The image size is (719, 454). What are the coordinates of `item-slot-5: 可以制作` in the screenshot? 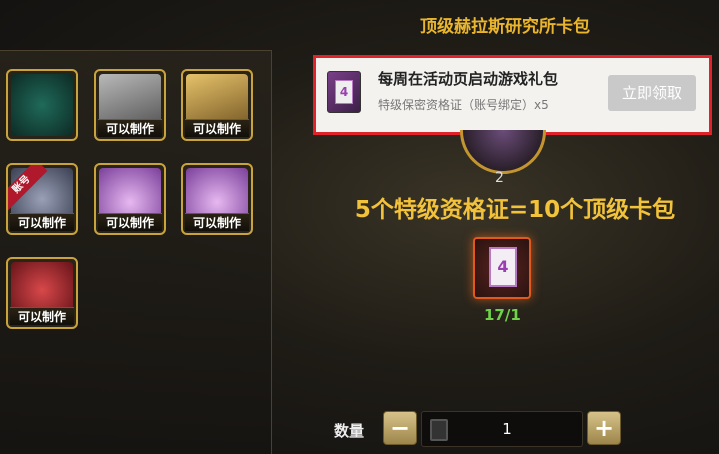 It's located at (130, 199).